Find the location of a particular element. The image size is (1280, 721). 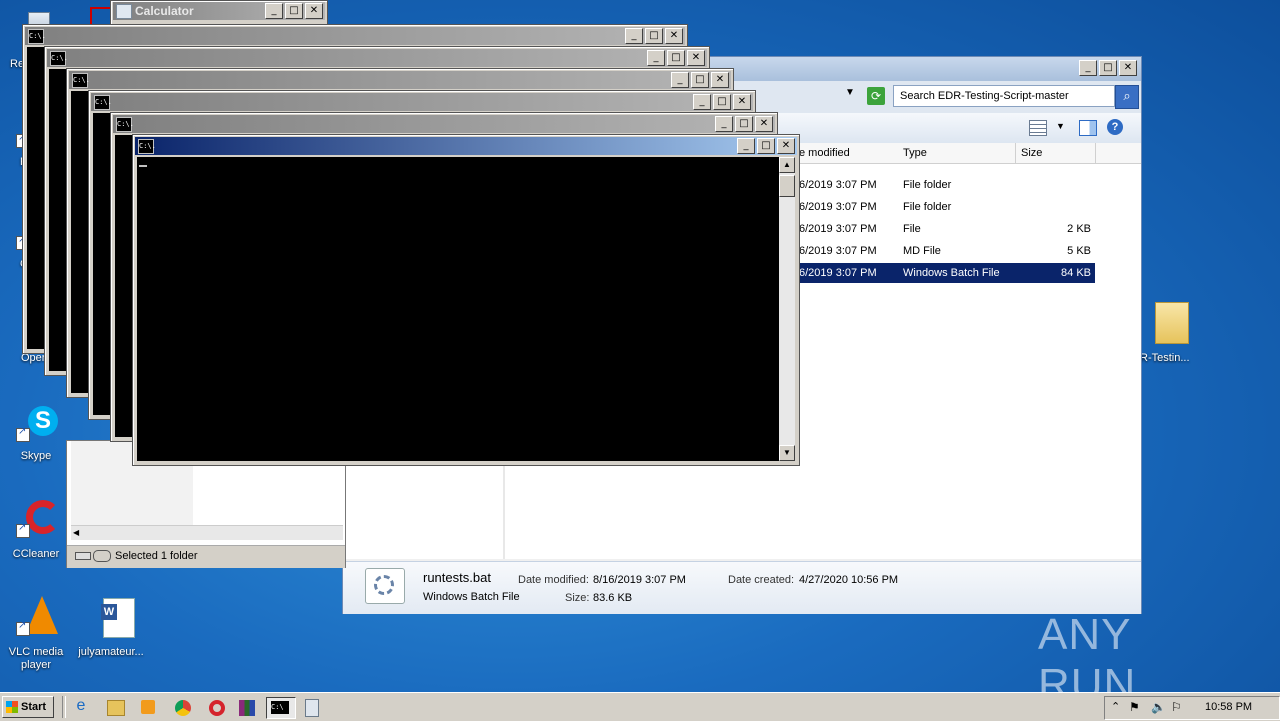

table-row-selected: 6/2019 3:07 PM Windows Batch File 84 KB is located at coordinates (945, 273).